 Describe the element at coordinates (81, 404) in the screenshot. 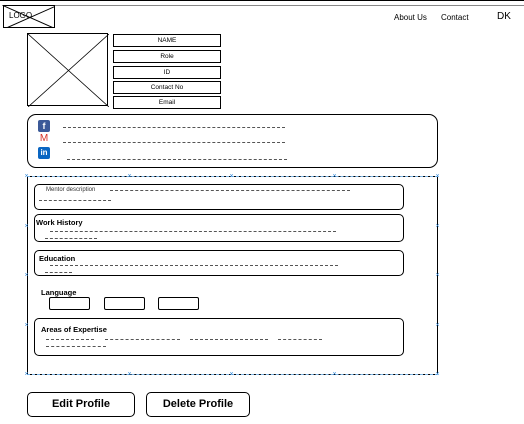

I see `edit-profile-button: Edit Profile` at that location.